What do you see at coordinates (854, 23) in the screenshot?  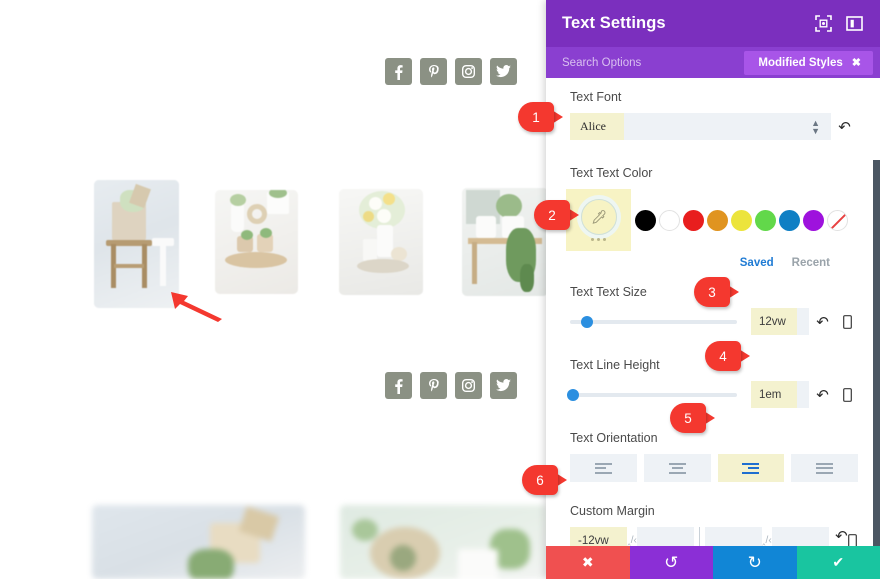 I see `panel-layout-icon` at bounding box center [854, 23].